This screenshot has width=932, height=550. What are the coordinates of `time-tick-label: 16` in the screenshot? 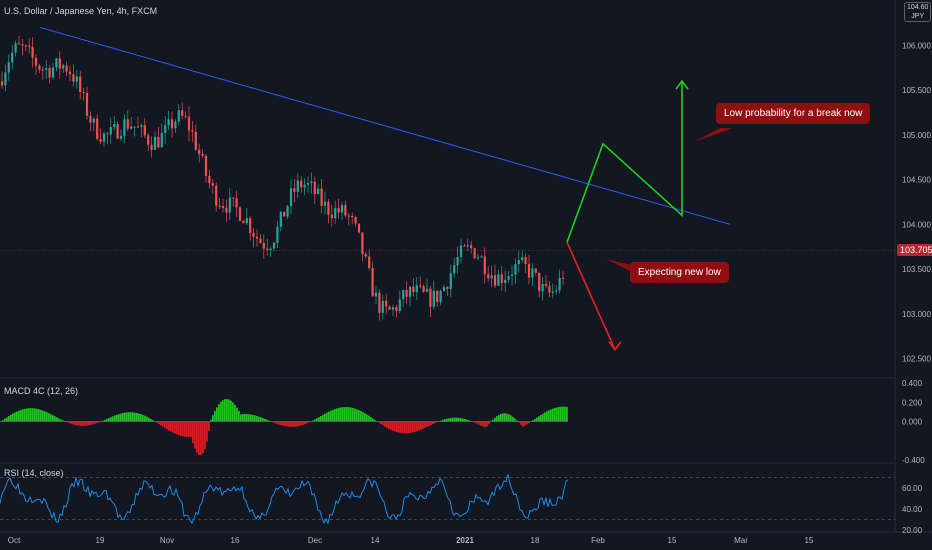 It's located at (235, 540).